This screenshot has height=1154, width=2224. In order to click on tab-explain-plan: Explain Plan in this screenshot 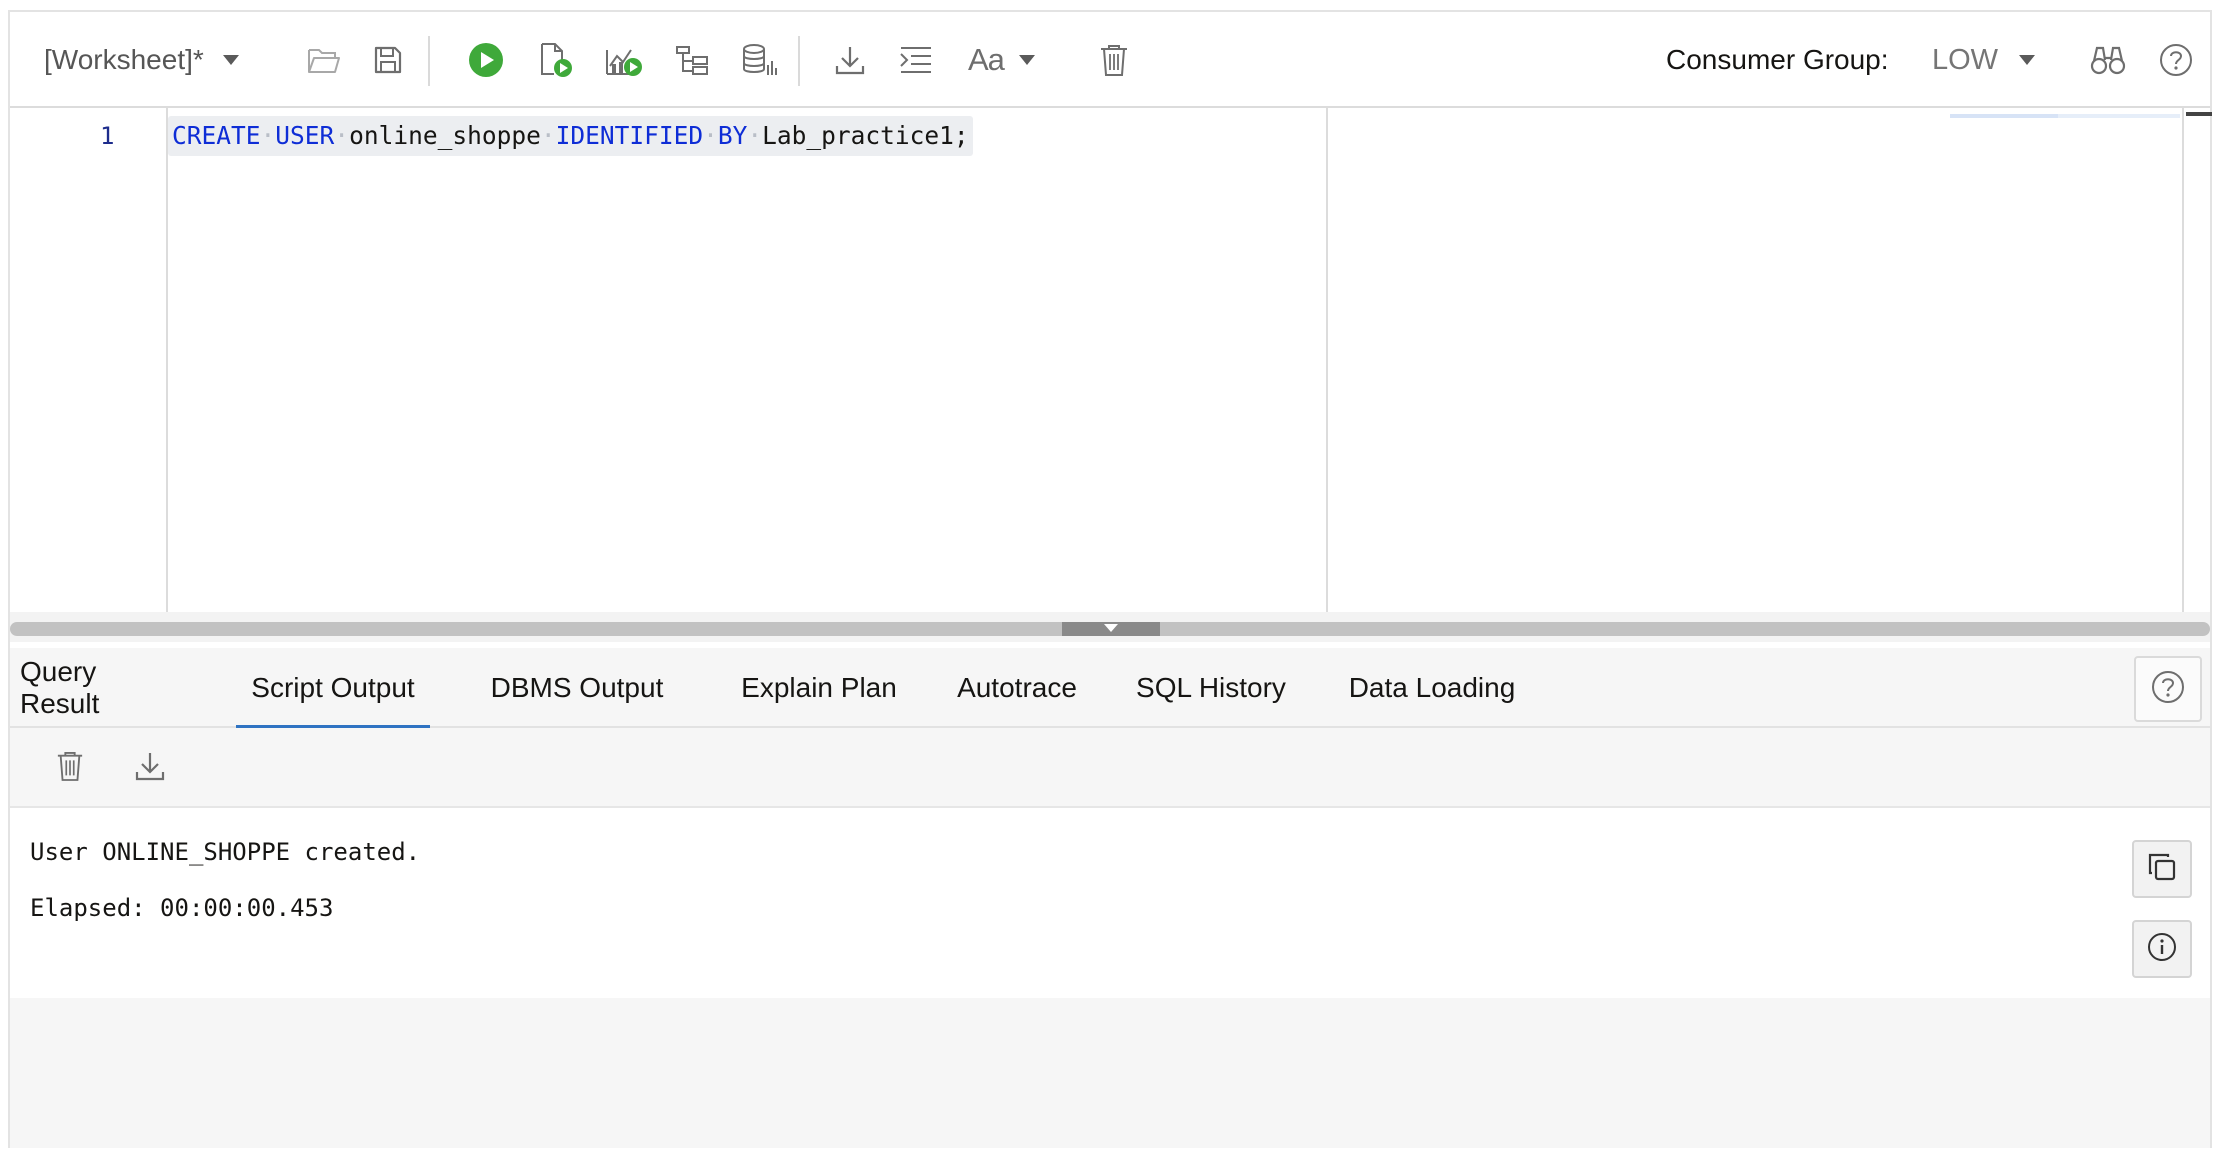, I will do `click(819, 688)`.